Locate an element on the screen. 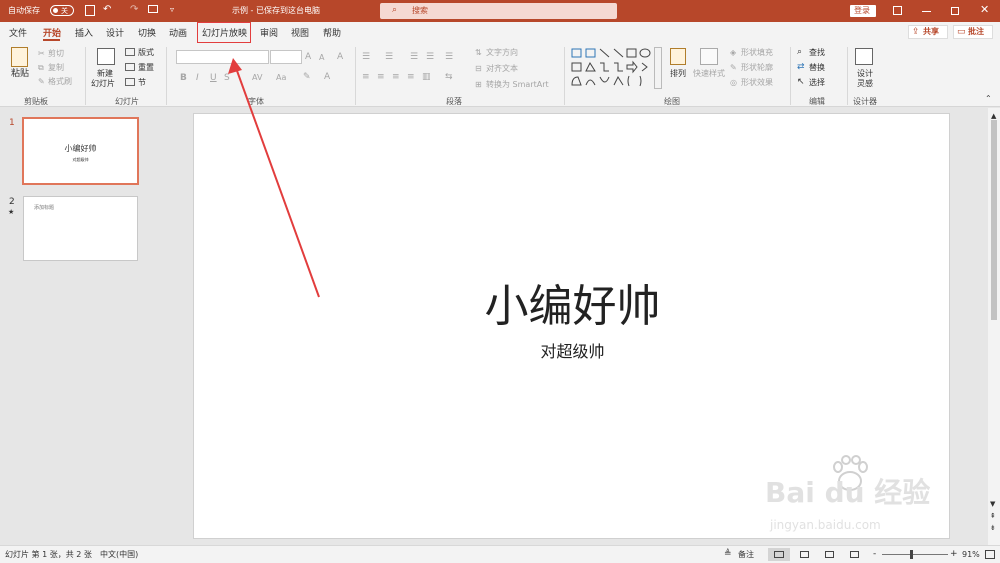  zoom-level: 91% is located at coordinates (971, 555).